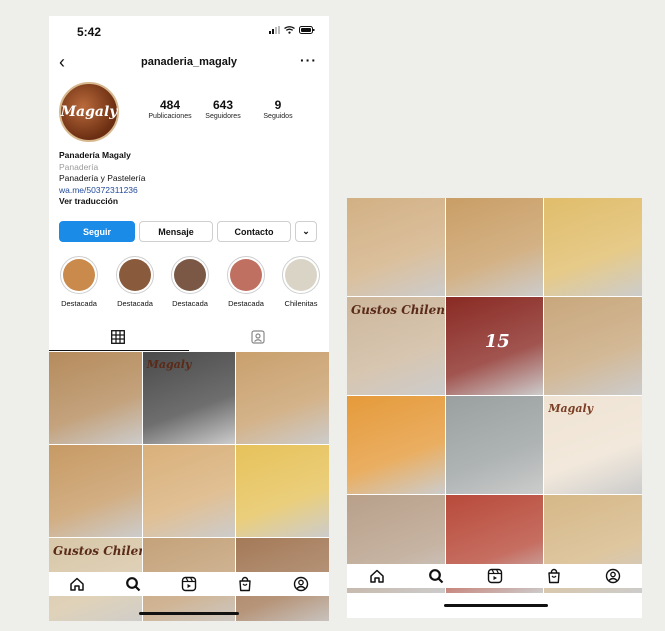 The width and height of the screenshot is (665, 631). I want to click on post-thumbnail: 15, so click(494, 346).